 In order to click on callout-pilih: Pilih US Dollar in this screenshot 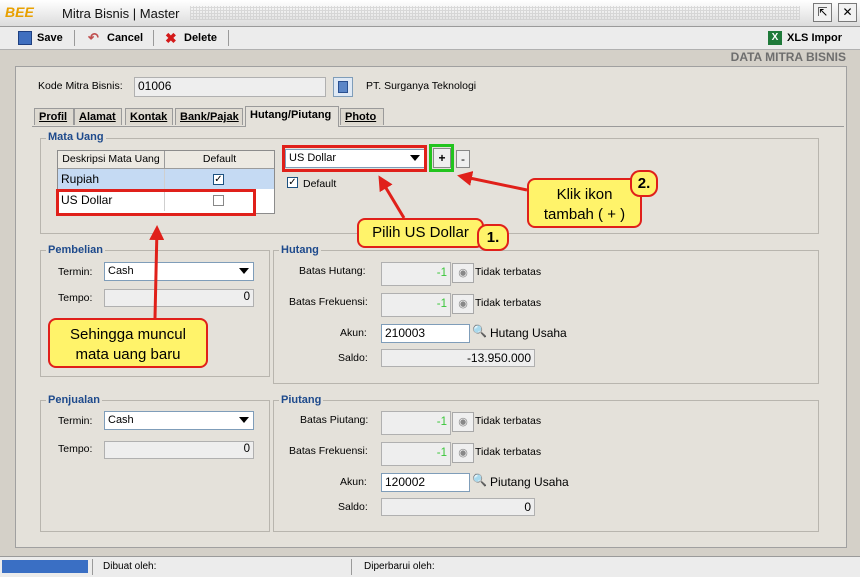, I will do `click(420, 233)`.